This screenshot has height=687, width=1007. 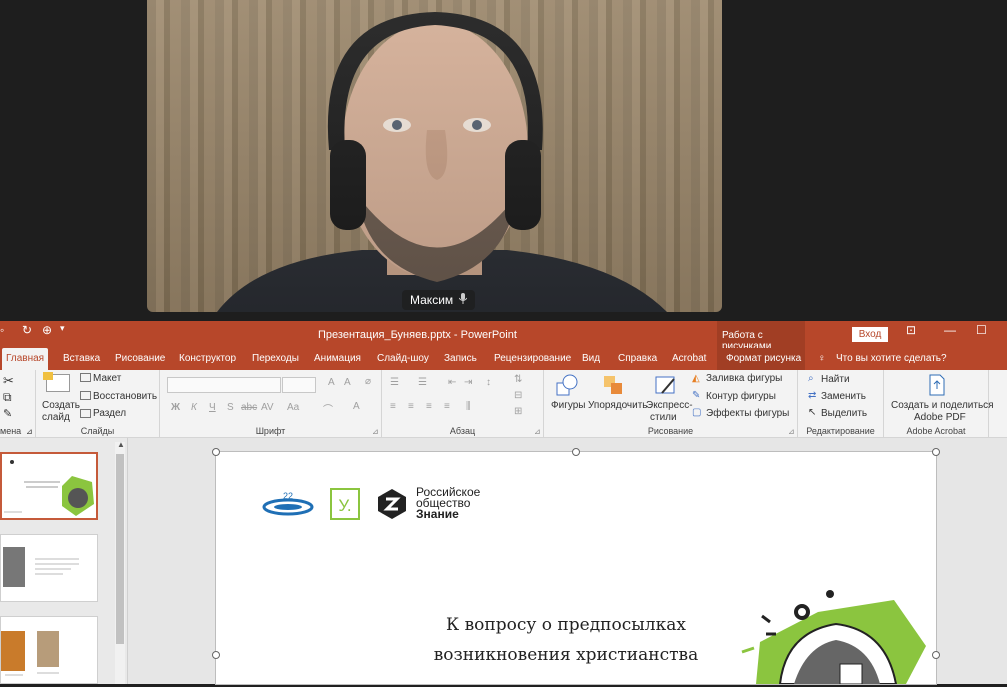 I want to click on tab-view: Вид, so click(x=591, y=359).